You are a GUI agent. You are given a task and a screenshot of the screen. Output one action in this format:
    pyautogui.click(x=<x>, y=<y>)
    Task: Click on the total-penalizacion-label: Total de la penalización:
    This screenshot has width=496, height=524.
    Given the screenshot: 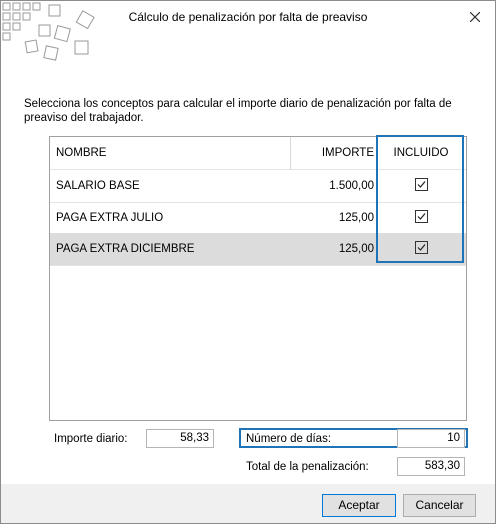 What is the action you would take?
    pyautogui.click(x=307, y=467)
    